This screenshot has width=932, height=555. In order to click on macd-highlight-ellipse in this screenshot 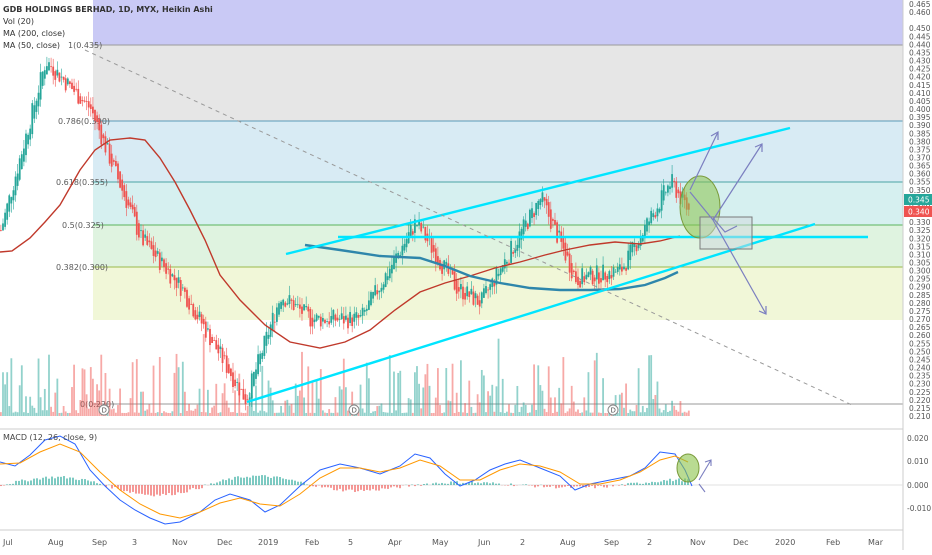, I will do `click(688, 468)`.